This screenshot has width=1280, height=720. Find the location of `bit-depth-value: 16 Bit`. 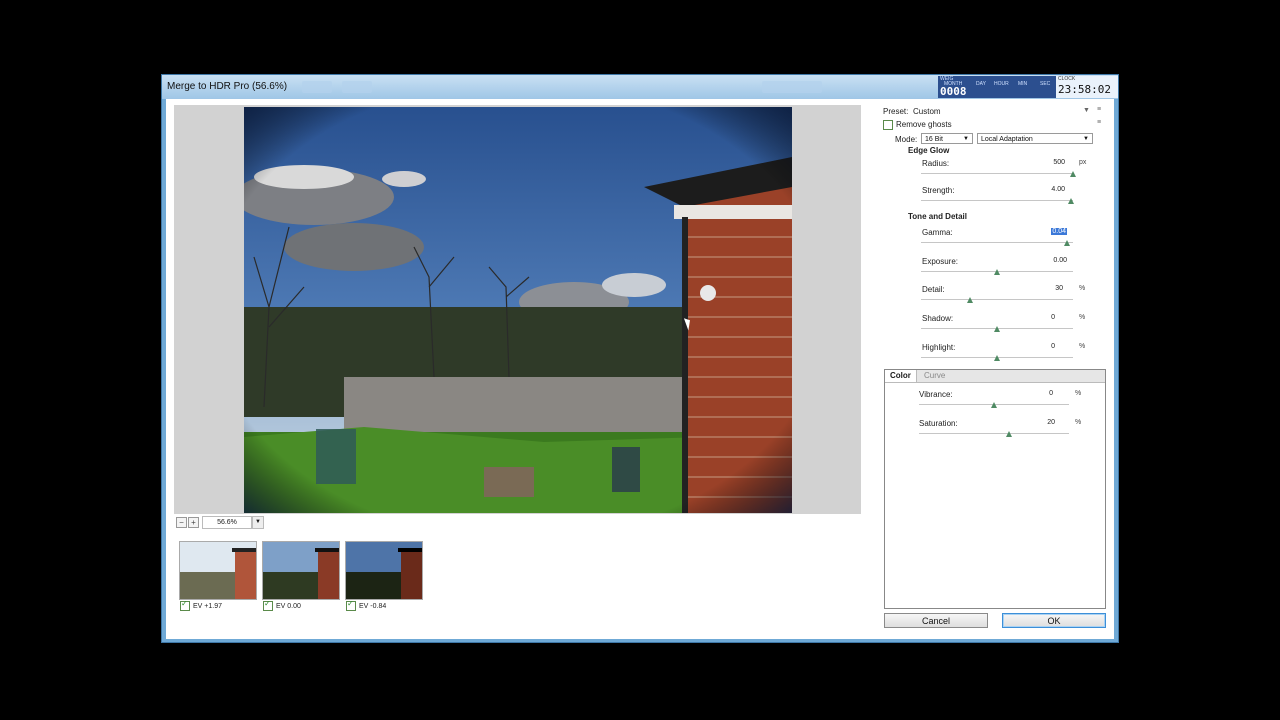

bit-depth-value: 16 Bit is located at coordinates (934, 139).